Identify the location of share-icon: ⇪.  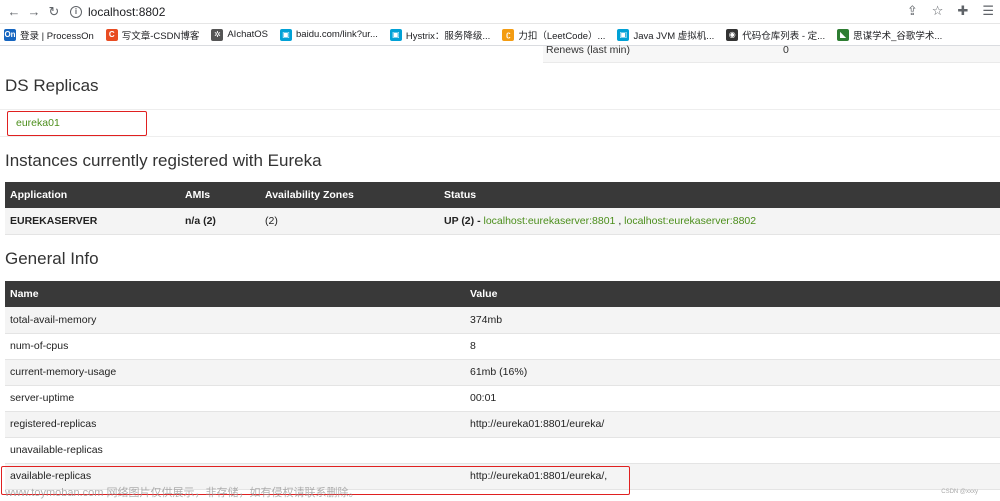
(912, 11).